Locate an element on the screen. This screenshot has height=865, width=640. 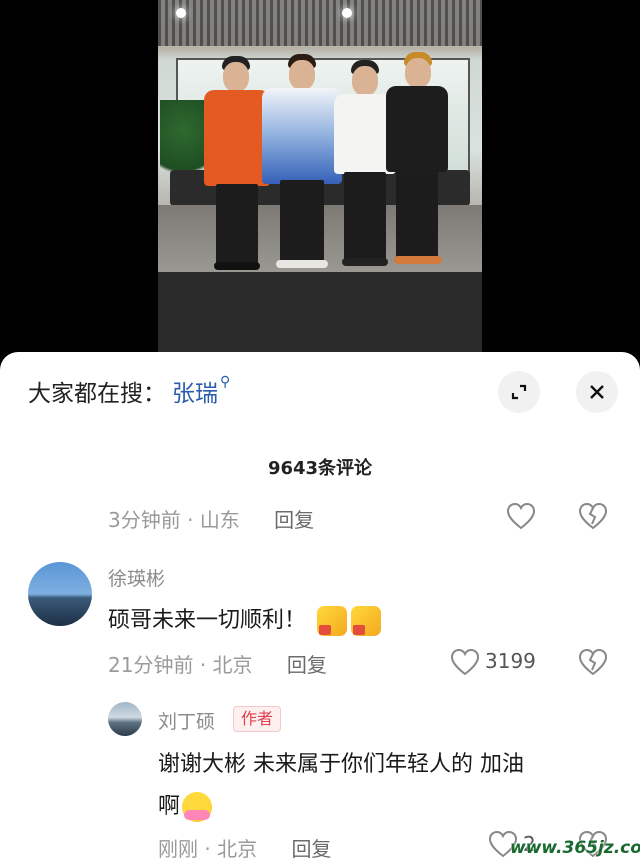
comment-time: 3分钟前 is located at coordinates (144, 520).